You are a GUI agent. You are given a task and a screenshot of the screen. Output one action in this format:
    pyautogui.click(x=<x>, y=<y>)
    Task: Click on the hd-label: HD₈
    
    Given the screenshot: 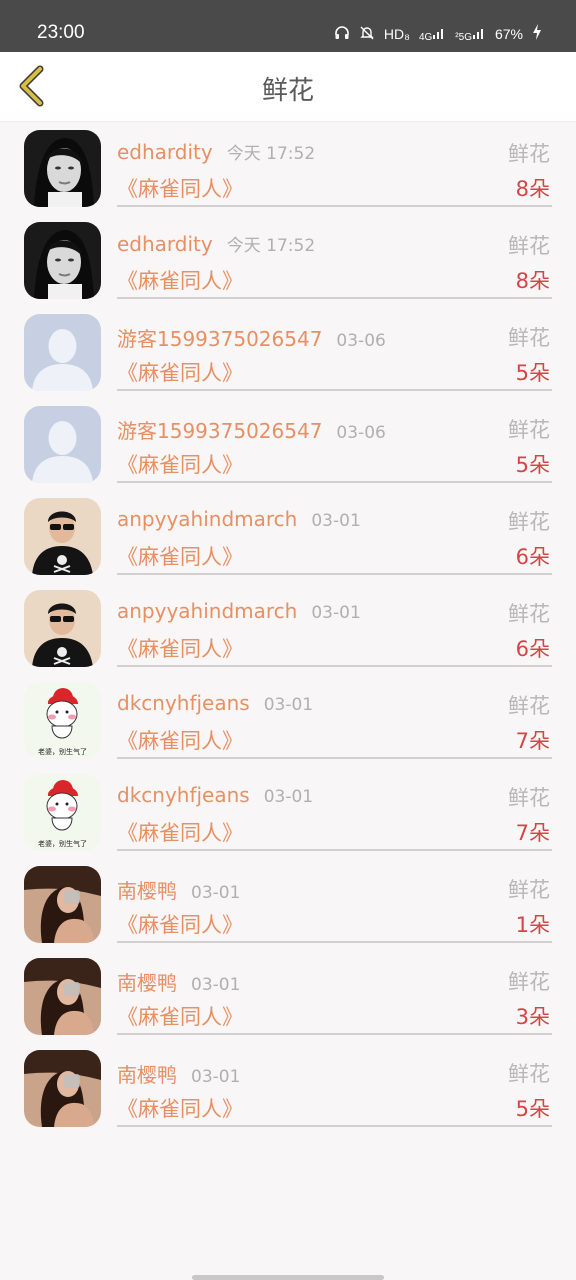 What is the action you would take?
    pyautogui.click(x=396, y=34)
    